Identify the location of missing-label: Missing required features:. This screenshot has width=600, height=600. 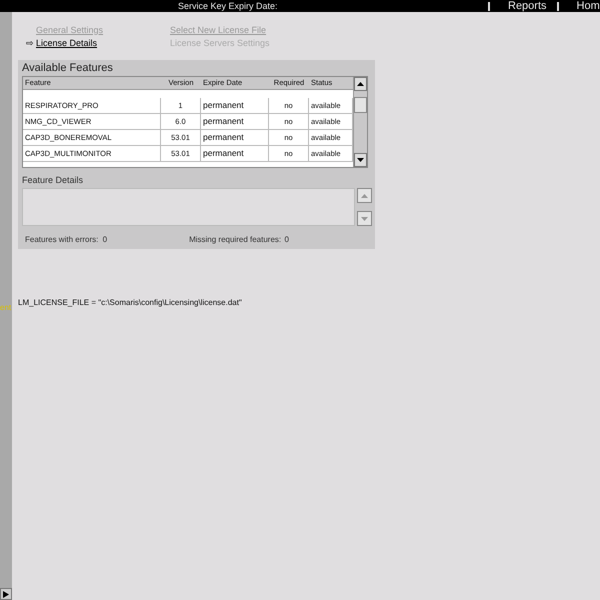
(235, 239).